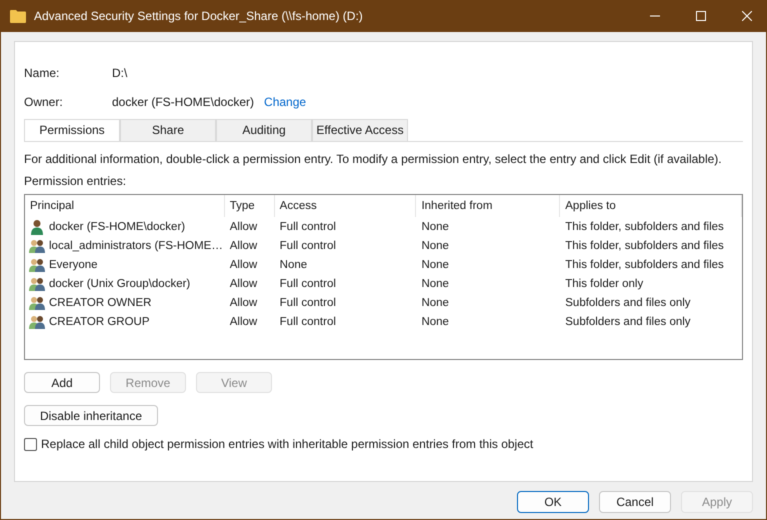 This screenshot has width=767, height=520. What do you see at coordinates (119, 284) in the screenshot?
I see `table-cell: docker (Unix Group\docker)` at bounding box center [119, 284].